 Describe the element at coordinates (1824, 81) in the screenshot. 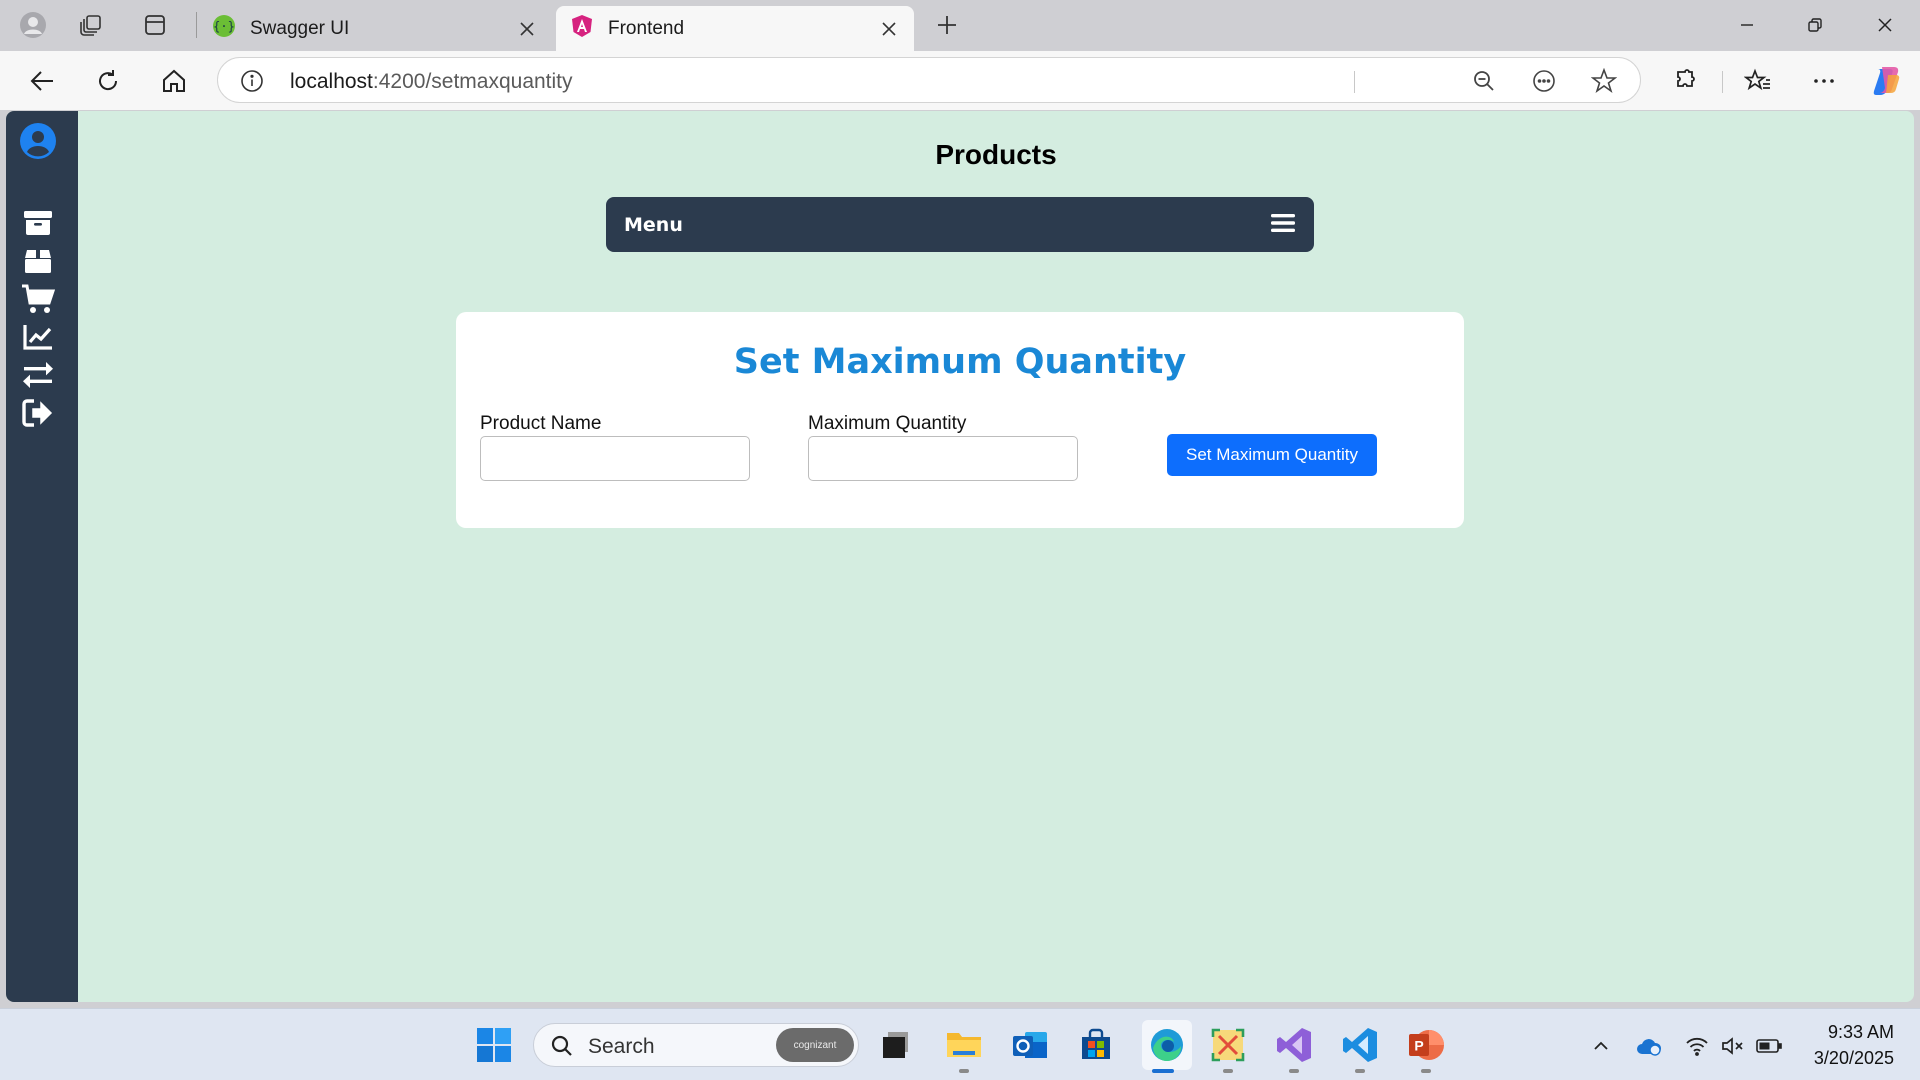

I see `more-options-icon` at that location.